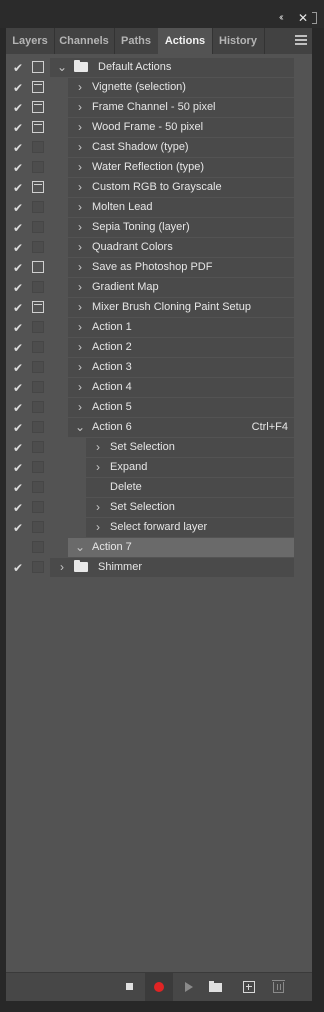  Describe the element at coordinates (181, 347) in the screenshot. I see `action-item-content: › Action 2` at that location.